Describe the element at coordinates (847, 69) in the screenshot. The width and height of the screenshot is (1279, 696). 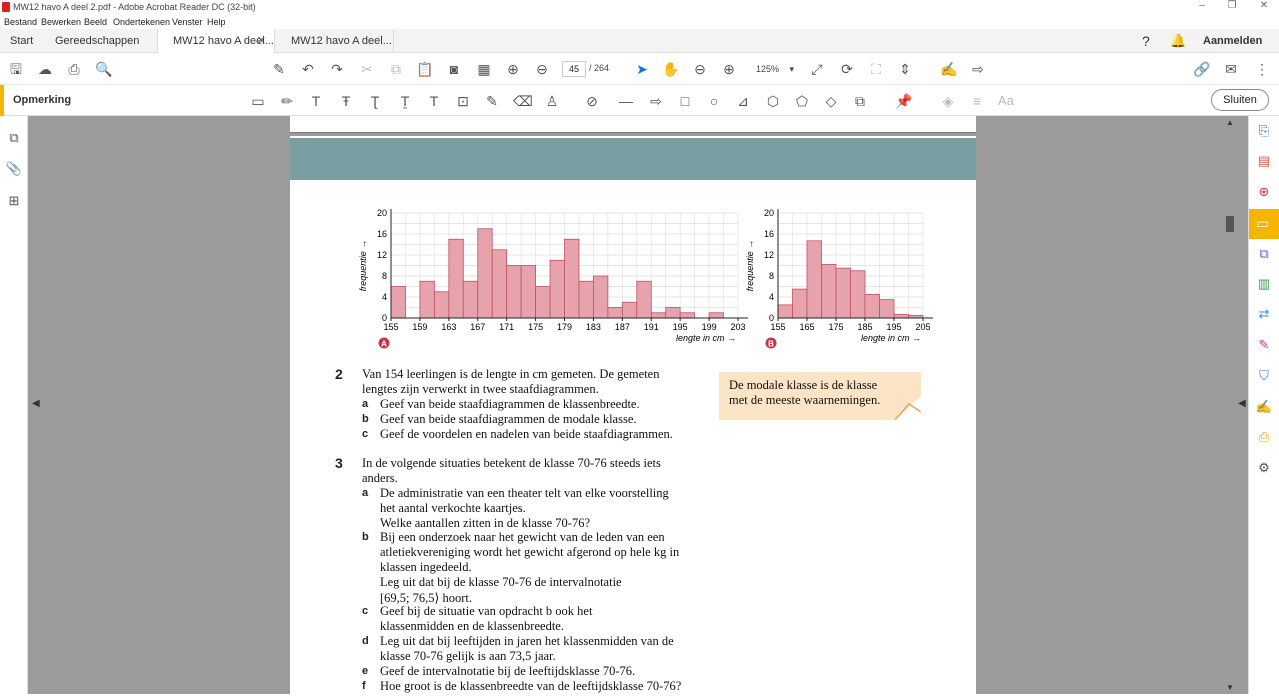
I see `rotate-icon: ⟳` at that location.